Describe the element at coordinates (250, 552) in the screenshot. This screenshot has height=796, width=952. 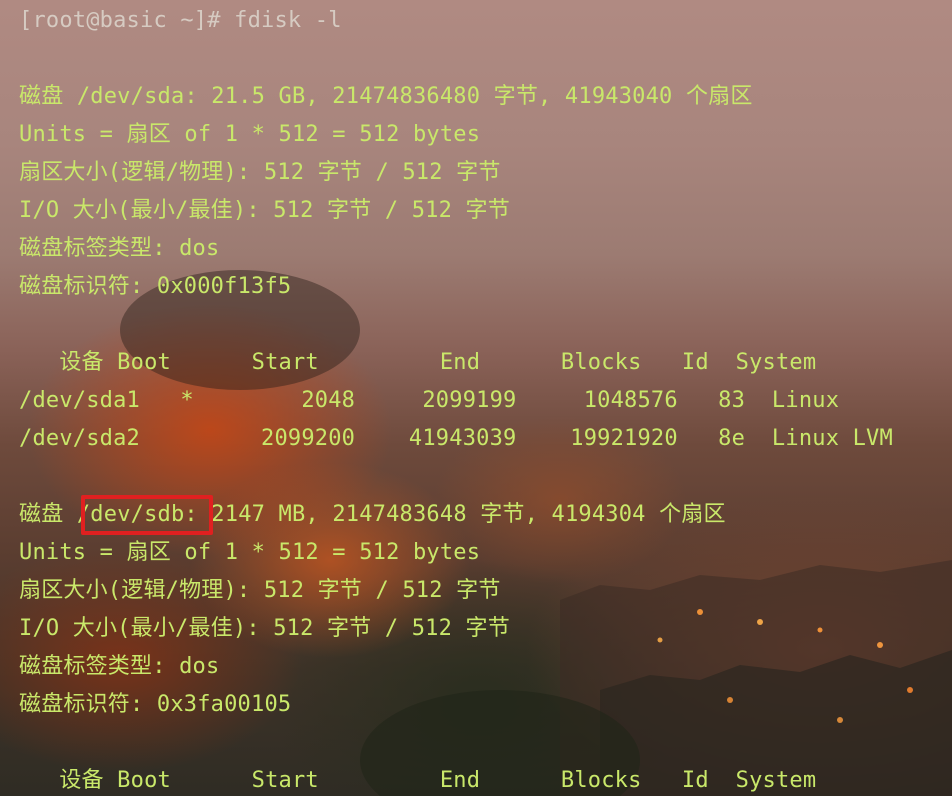
I see `disk-sdb-units: Units = 扇区 of 1 * 512 = 512 bytes` at that location.